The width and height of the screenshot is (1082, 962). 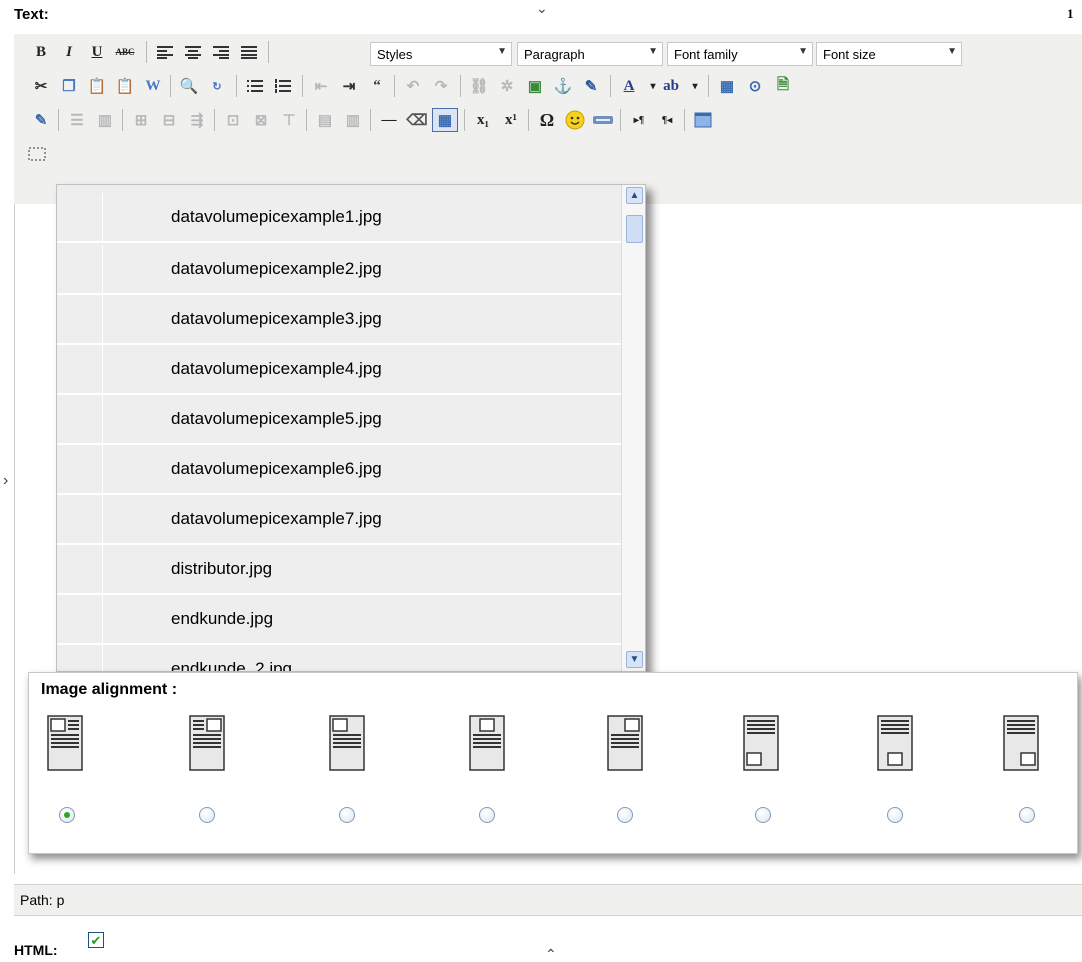 What do you see at coordinates (69, 86) in the screenshot?
I see `copy-button: ❐` at bounding box center [69, 86].